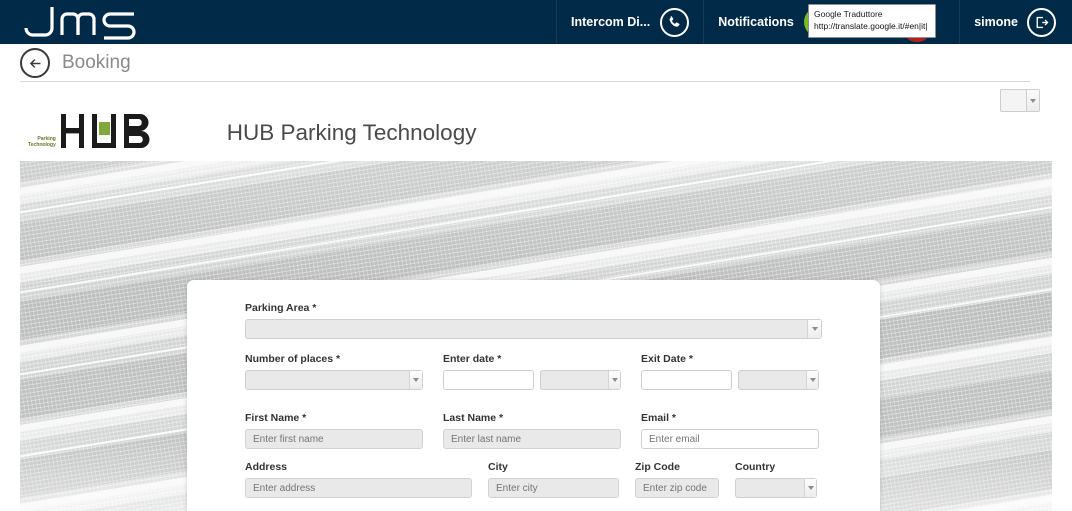 The width and height of the screenshot is (1072, 511). I want to click on enter-date-controls, so click(532, 380).